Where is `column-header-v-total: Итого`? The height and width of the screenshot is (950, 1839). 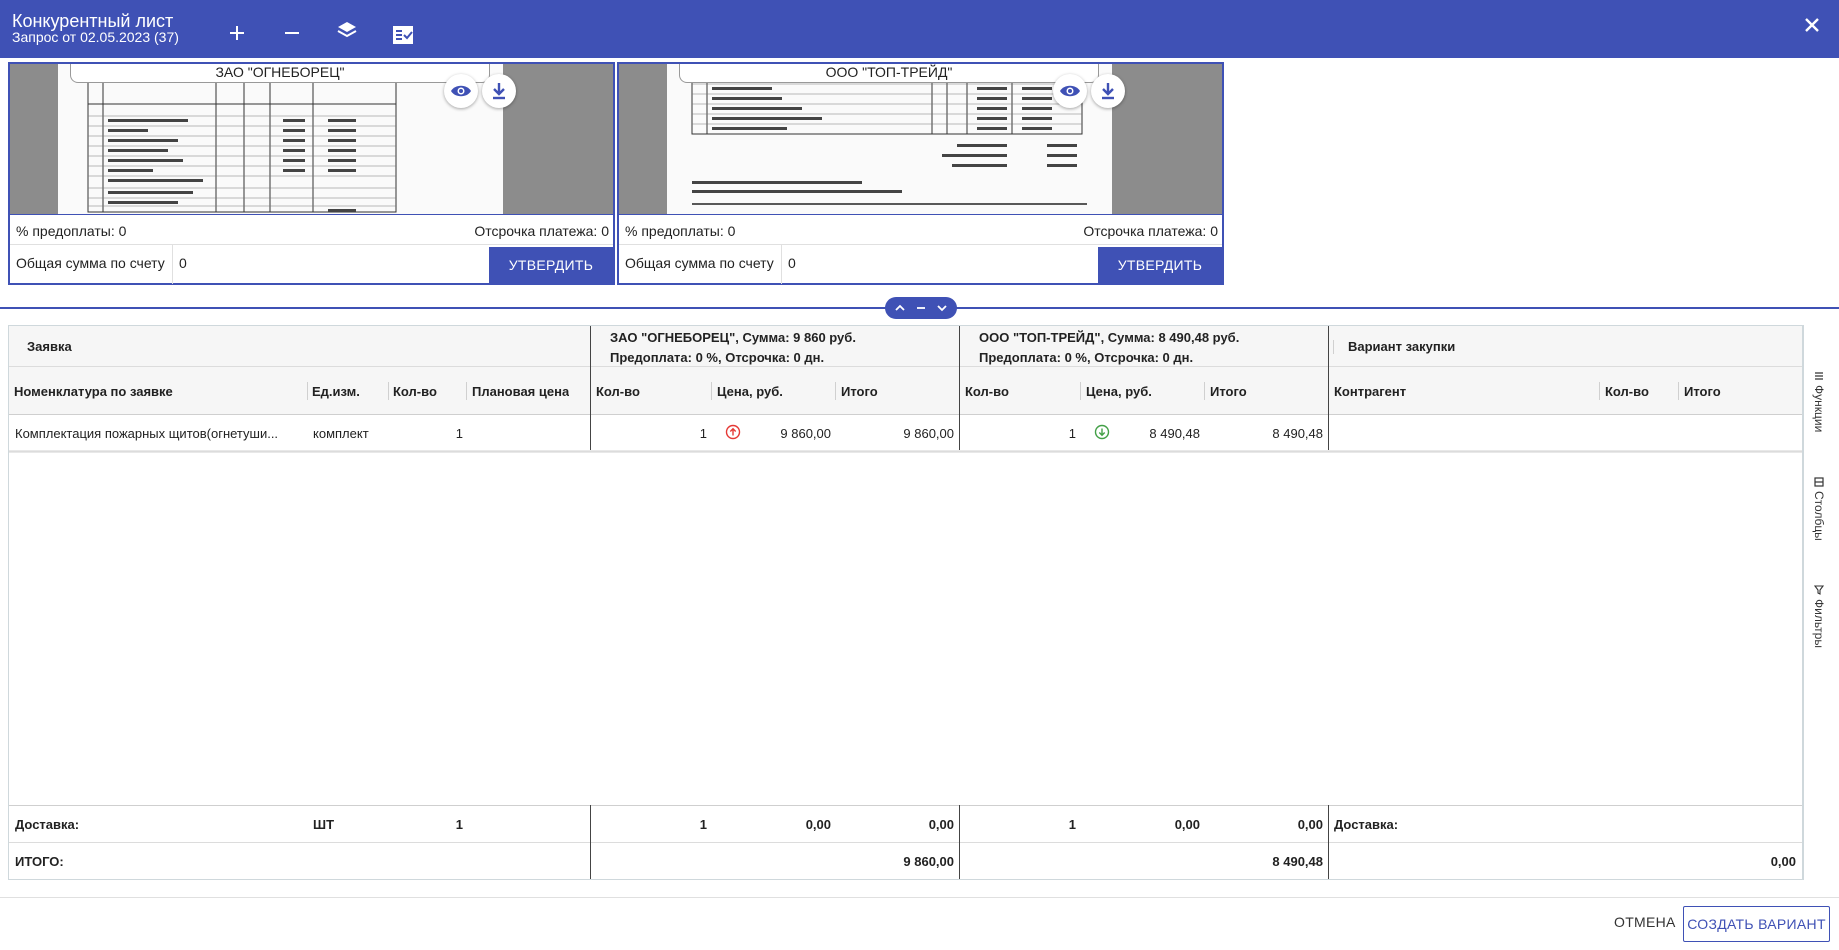
column-header-v-total: Итого is located at coordinates (1702, 391).